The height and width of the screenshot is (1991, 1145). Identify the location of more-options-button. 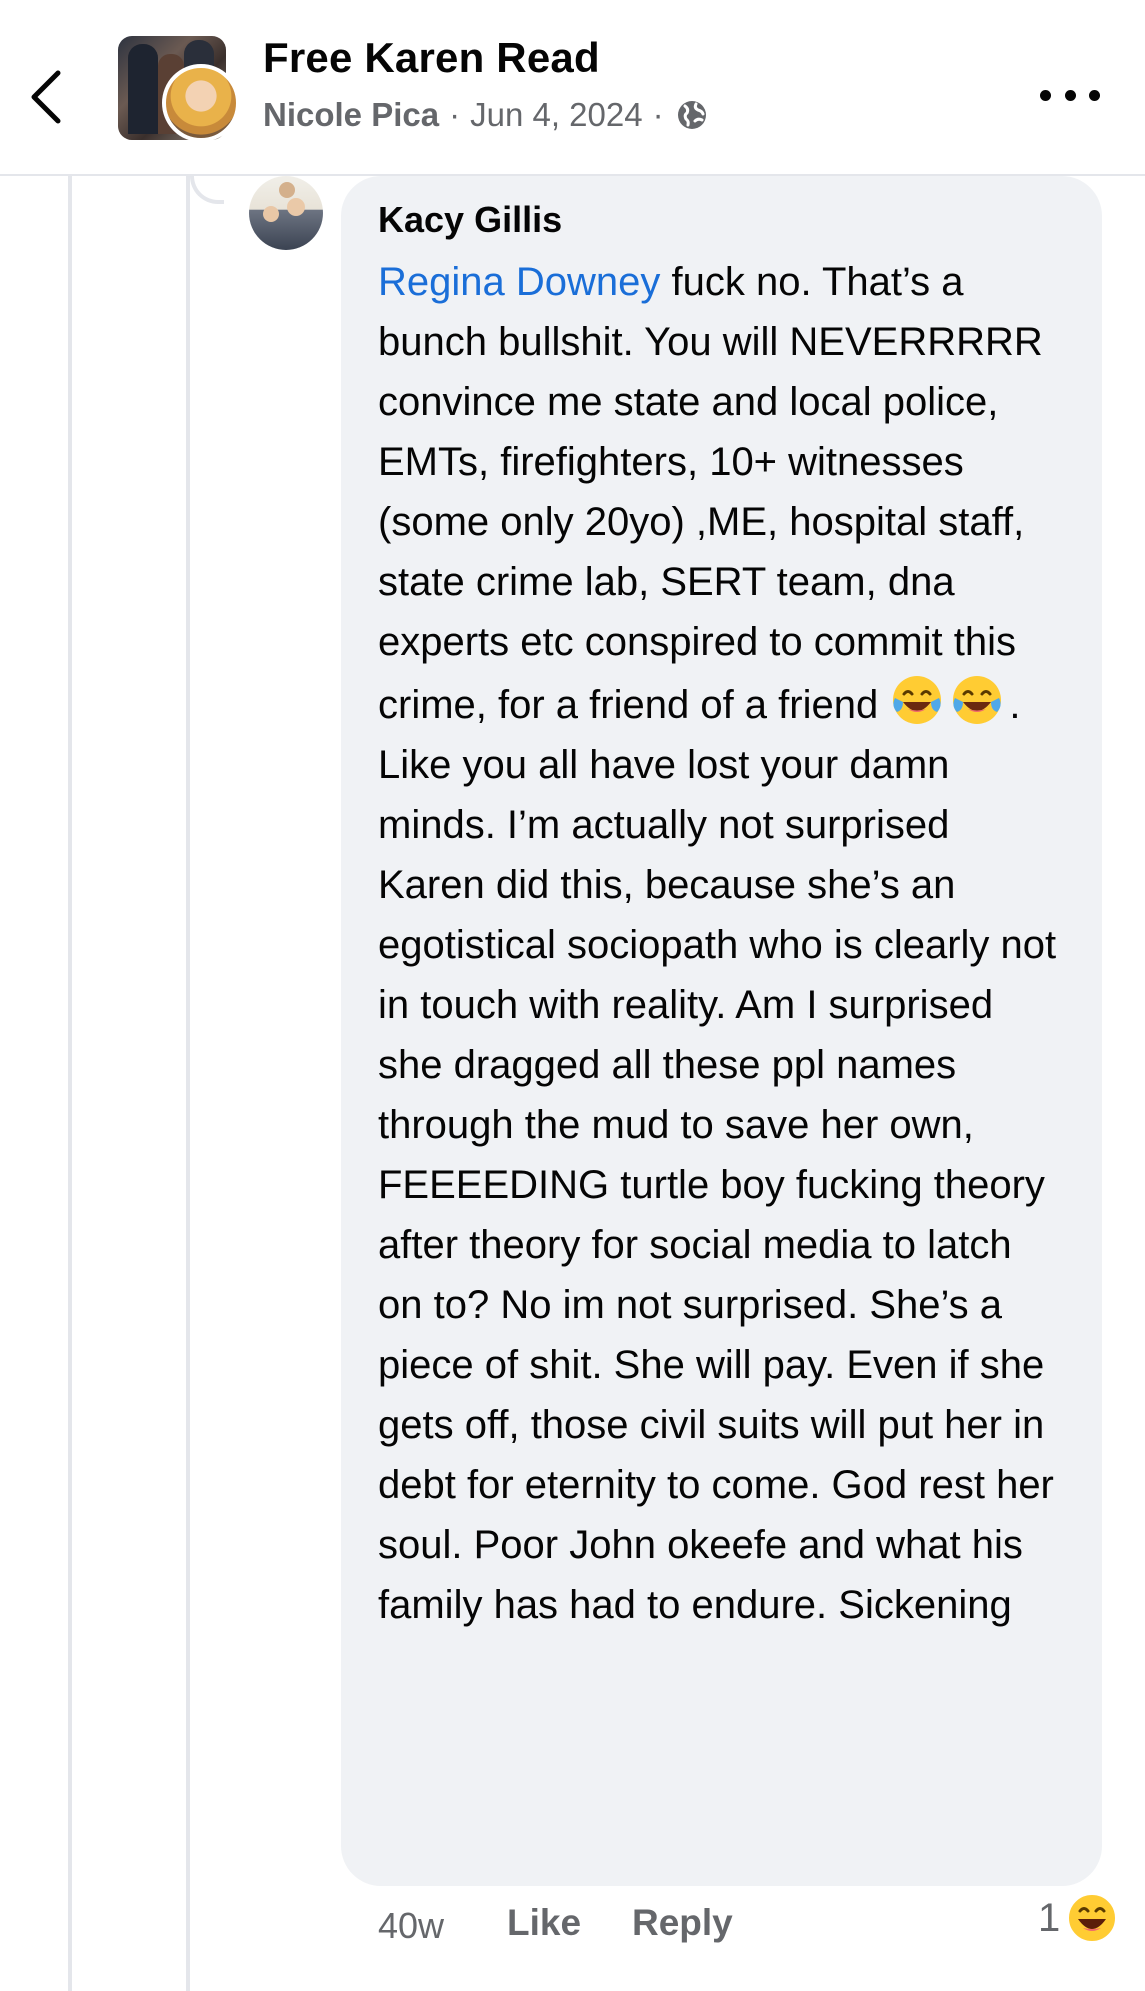
(1070, 95).